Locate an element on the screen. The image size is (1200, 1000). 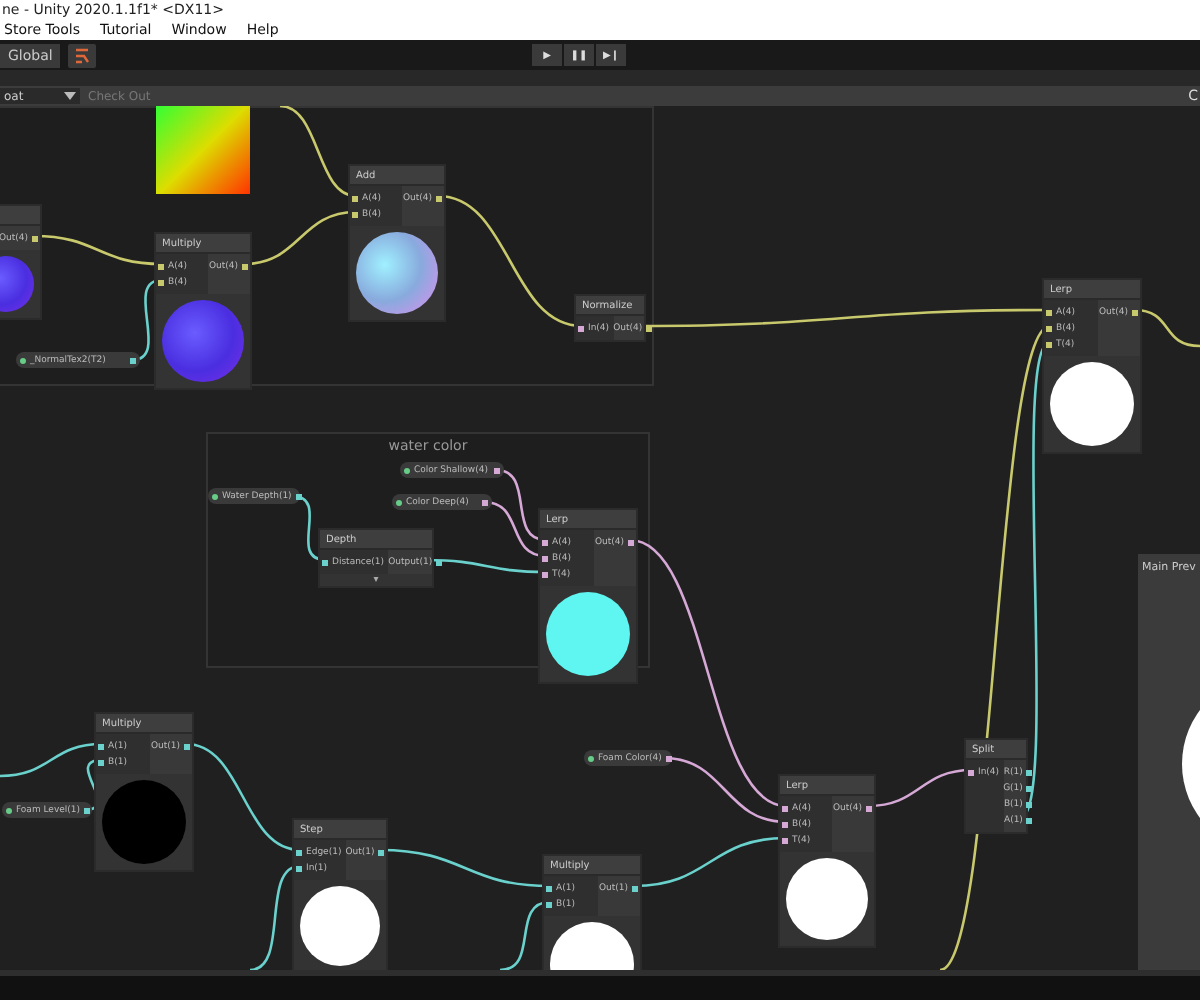
collab-icon is located at coordinates (82, 55).